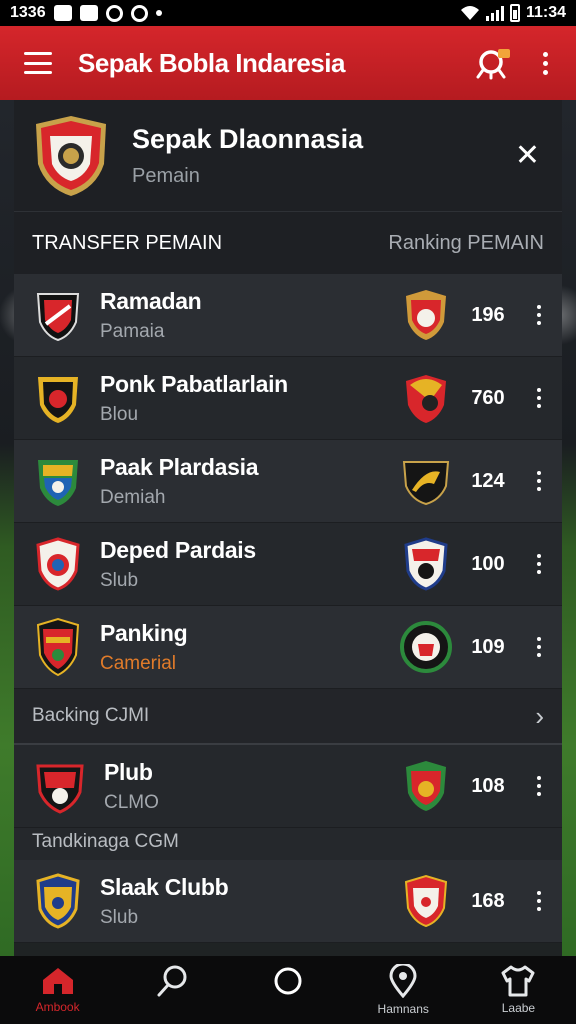  I want to click on club-sub: Pamaia, so click(132, 331).